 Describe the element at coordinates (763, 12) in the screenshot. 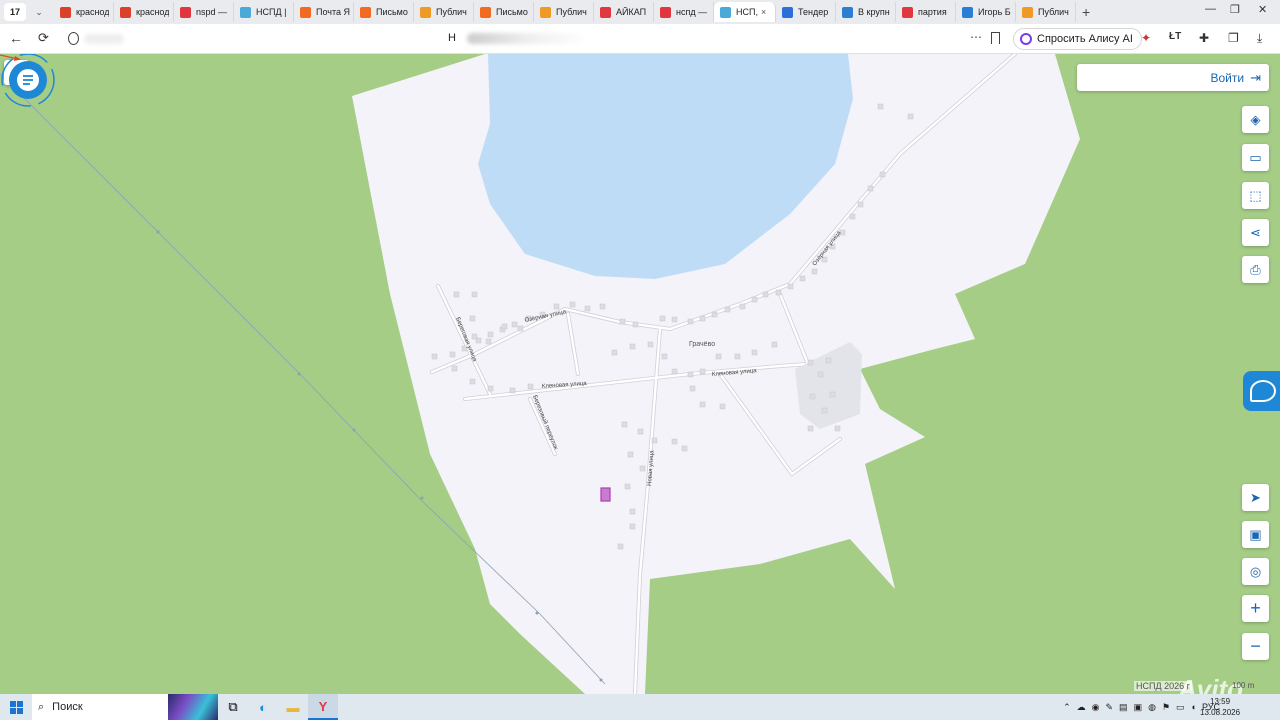

I see `close-tab-icon: ×` at that location.